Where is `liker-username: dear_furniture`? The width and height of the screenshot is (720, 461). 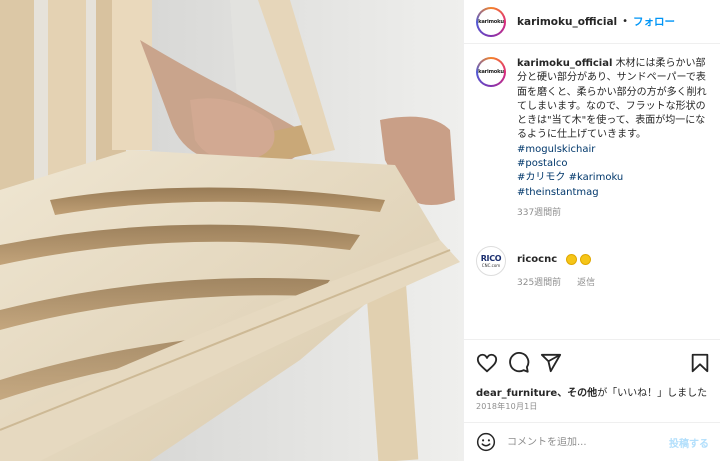 liker-username: dear_furniture is located at coordinates (516, 393).